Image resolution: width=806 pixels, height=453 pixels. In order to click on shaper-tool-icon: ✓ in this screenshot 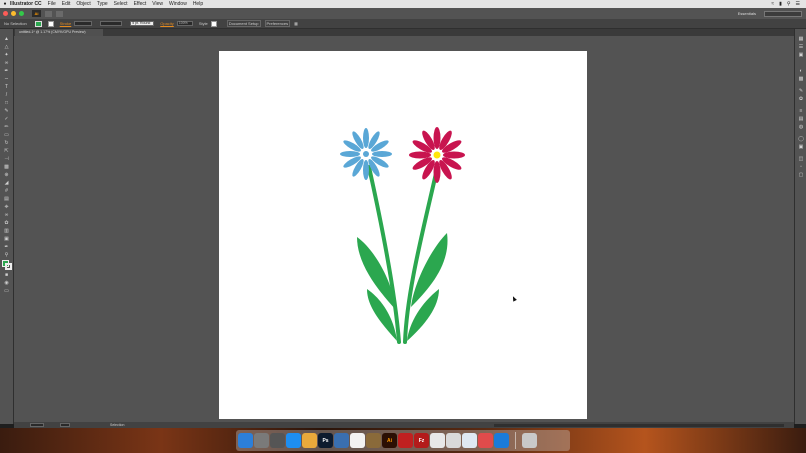, I will do `click(6, 119)`.